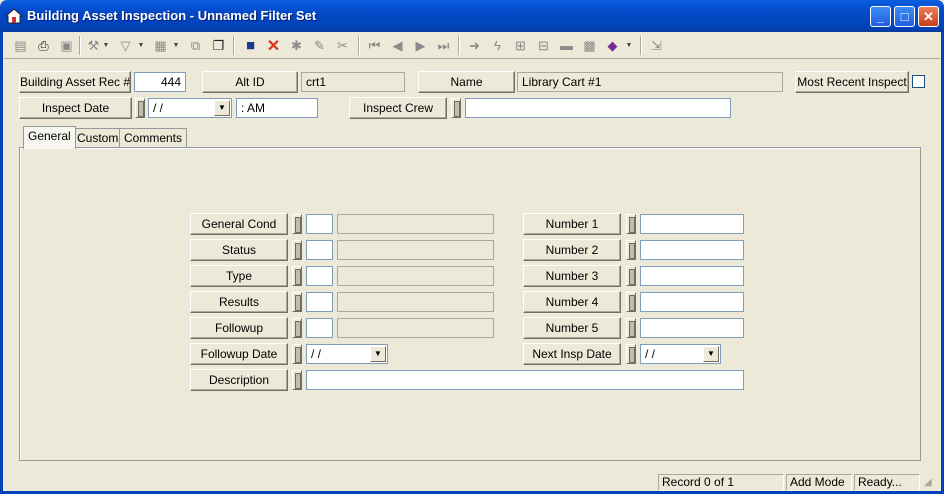 The width and height of the screenshot is (944, 494). What do you see at coordinates (656, 45) in the screenshot?
I see `exit-icon: ⇲` at bounding box center [656, 45].